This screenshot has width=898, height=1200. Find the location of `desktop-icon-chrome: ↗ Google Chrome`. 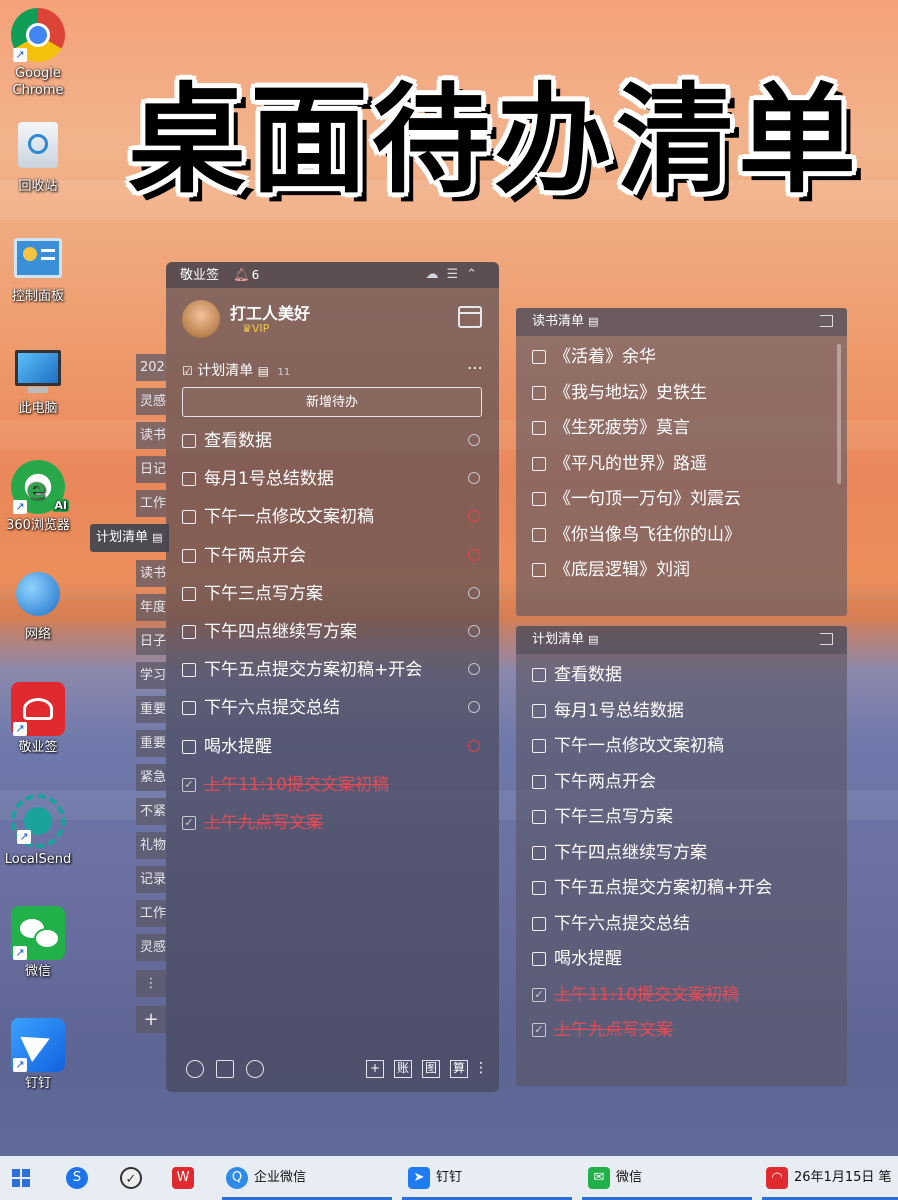

desktop-icon-chrome: ↗ Google Chrome is located at coordinates (38, 53).